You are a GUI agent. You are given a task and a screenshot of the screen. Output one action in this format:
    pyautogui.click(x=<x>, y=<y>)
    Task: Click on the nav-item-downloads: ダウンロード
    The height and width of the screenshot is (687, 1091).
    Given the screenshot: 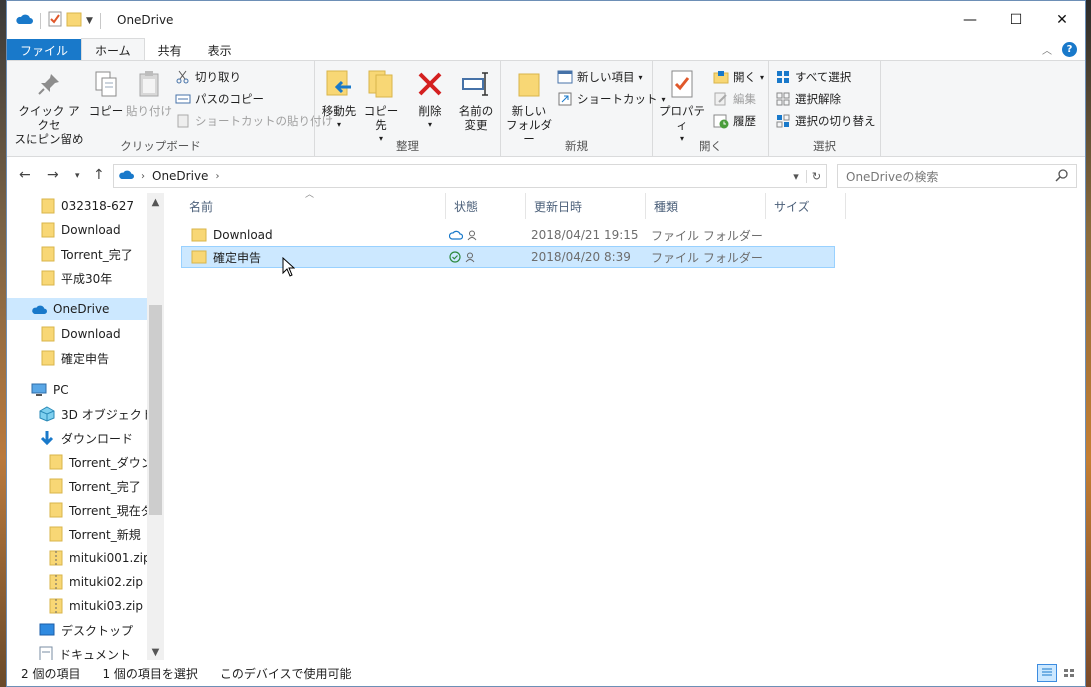 What is the action you would take?
    pyautogui.click(x=86, y=438)
    